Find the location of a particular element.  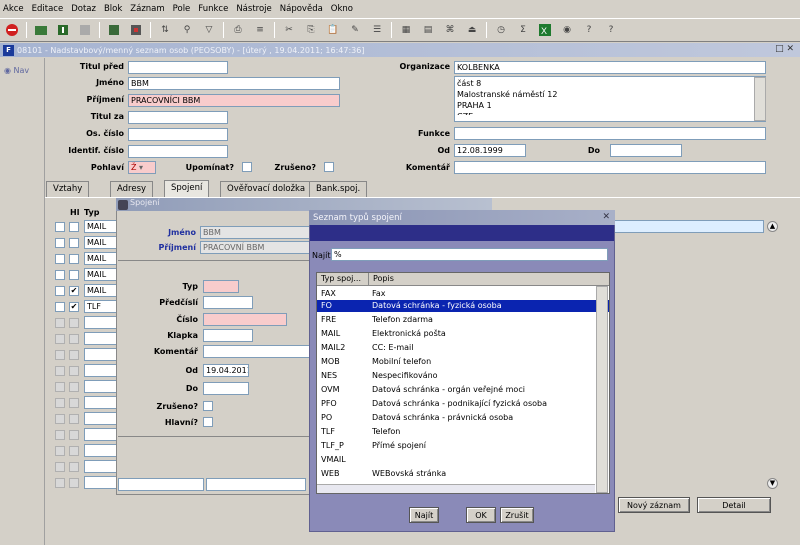

menu-akce: Akce is located at coordinates (13, 9).